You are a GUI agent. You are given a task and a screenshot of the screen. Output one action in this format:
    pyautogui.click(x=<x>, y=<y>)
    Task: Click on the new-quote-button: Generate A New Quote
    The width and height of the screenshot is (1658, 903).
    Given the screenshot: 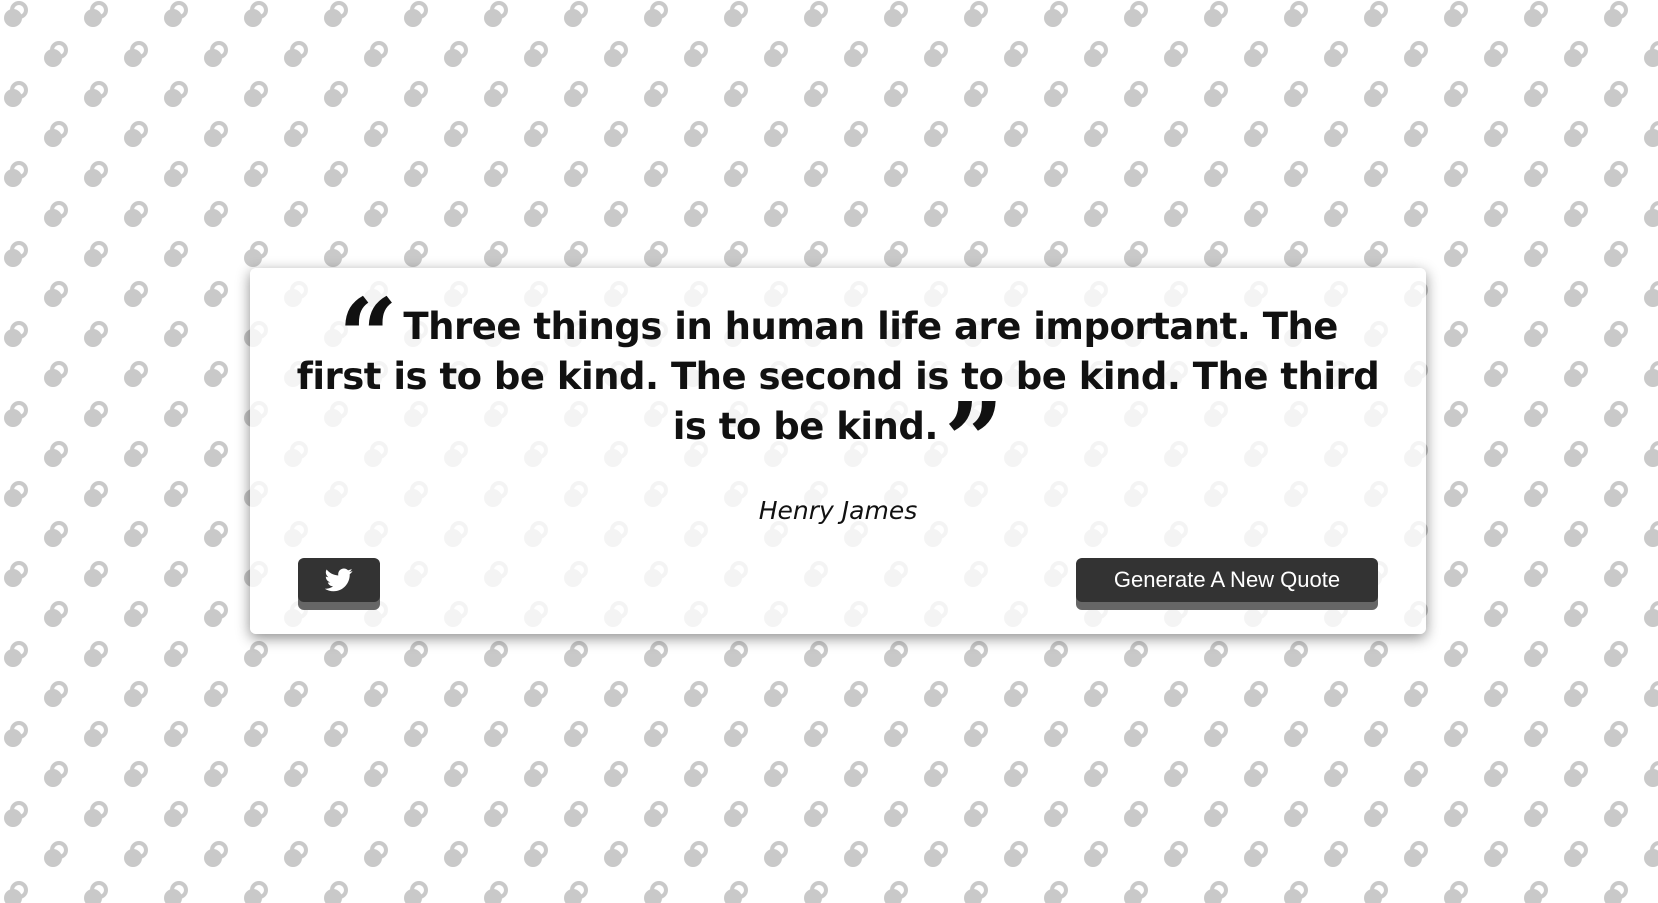 What is the action you would take?
    pyautogui.click(x=1227, y=580)
    